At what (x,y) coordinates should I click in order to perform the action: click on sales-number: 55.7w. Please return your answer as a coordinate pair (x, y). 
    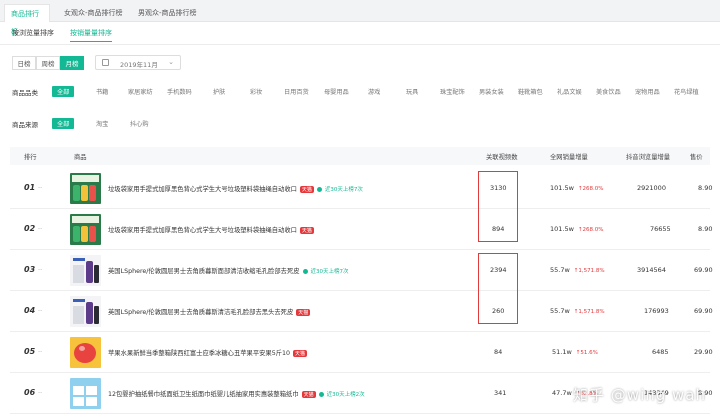
    Looking at the image, I should click on (560, 270).